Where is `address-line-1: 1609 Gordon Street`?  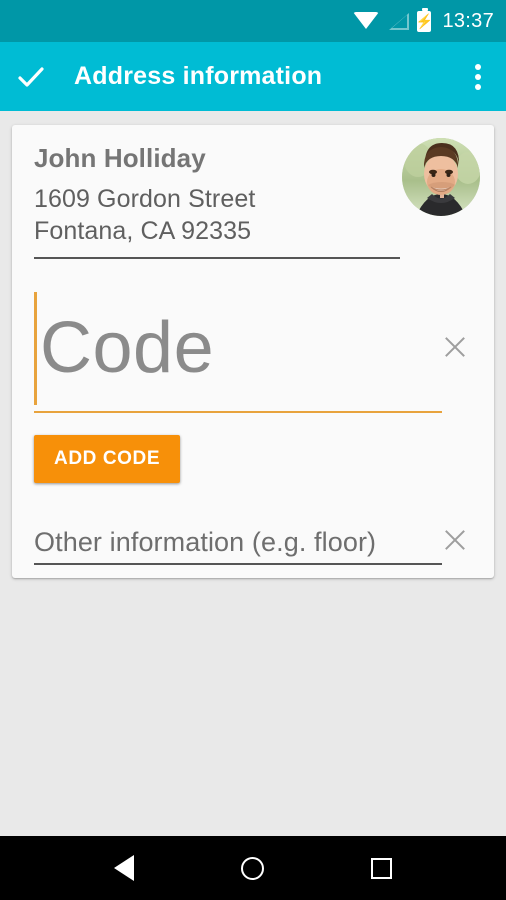 address-line-1: 1609 Gordon Street is located at coordinates (145, 199).